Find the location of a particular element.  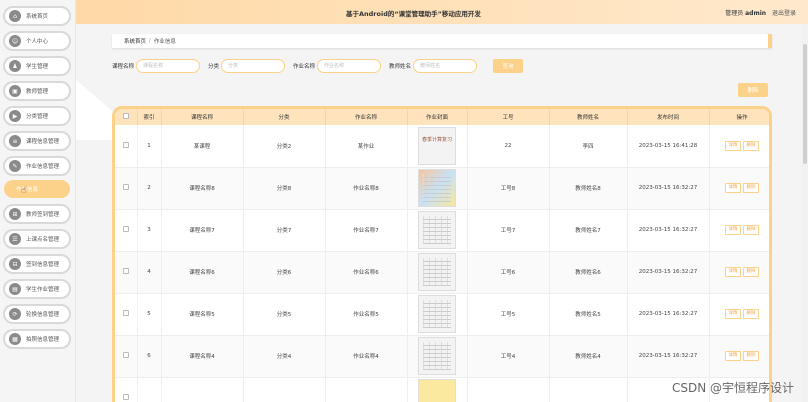

teacher-icon: ▣ is located at coordinates (15, 91).